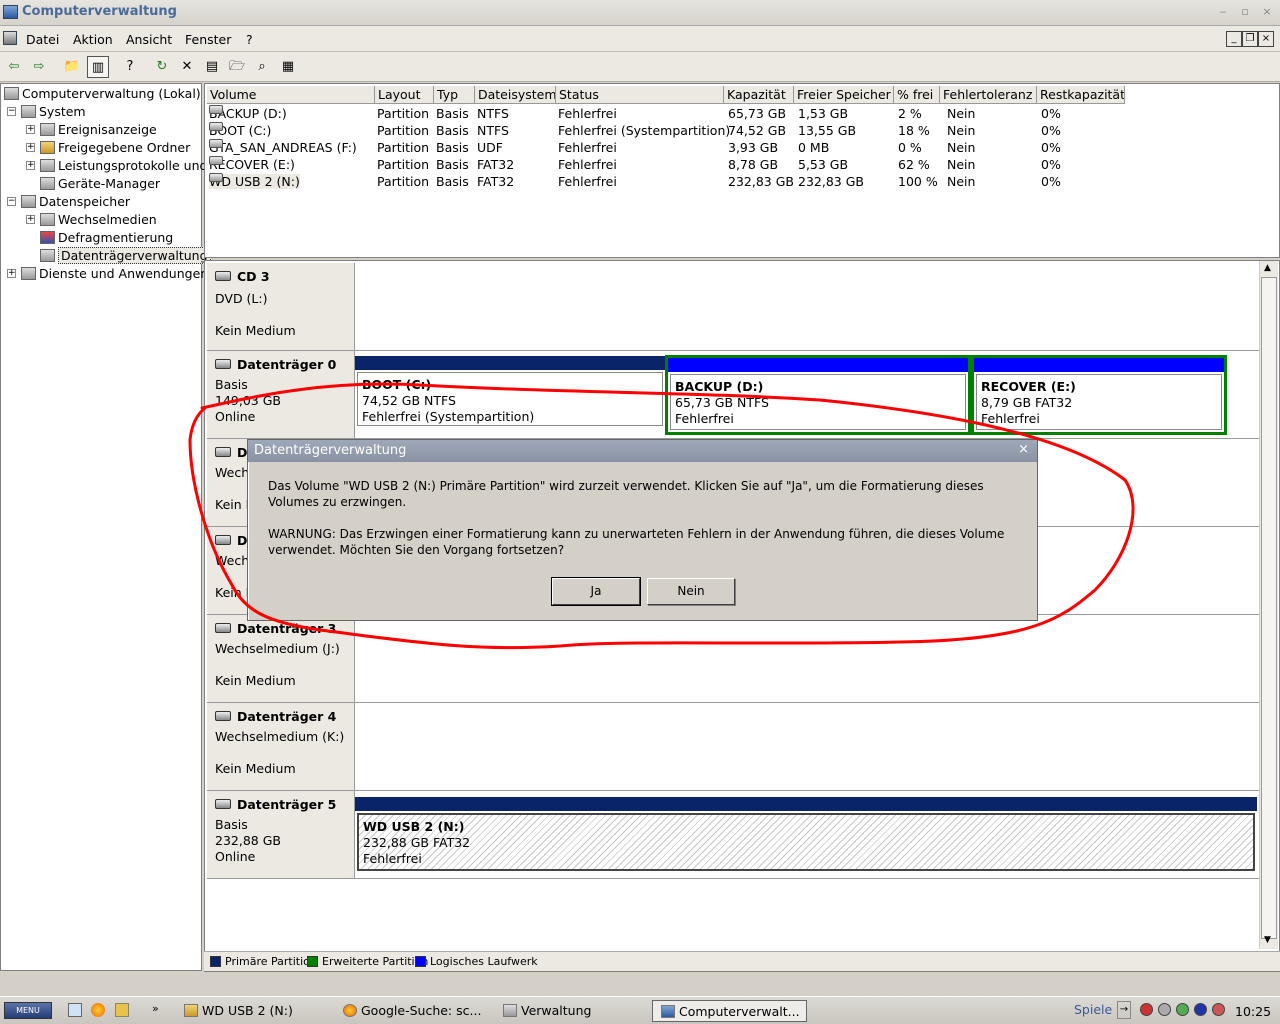 The height and width of the screenshot is (1024, 1280). Describe the element at coordinates (42, 39) in the screenshot. I see `menu-datei: Datei` at that location.